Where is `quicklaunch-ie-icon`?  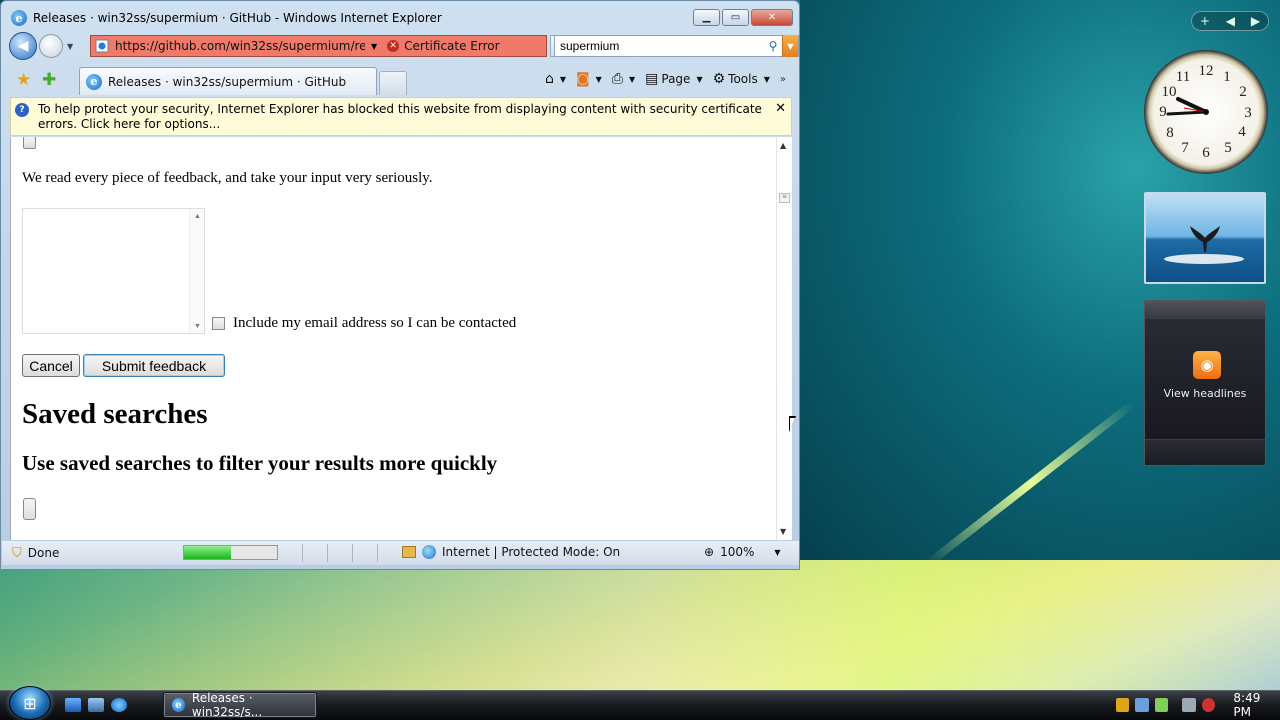
quicklaunch-ie-icon is located at coordinates (119, 705).